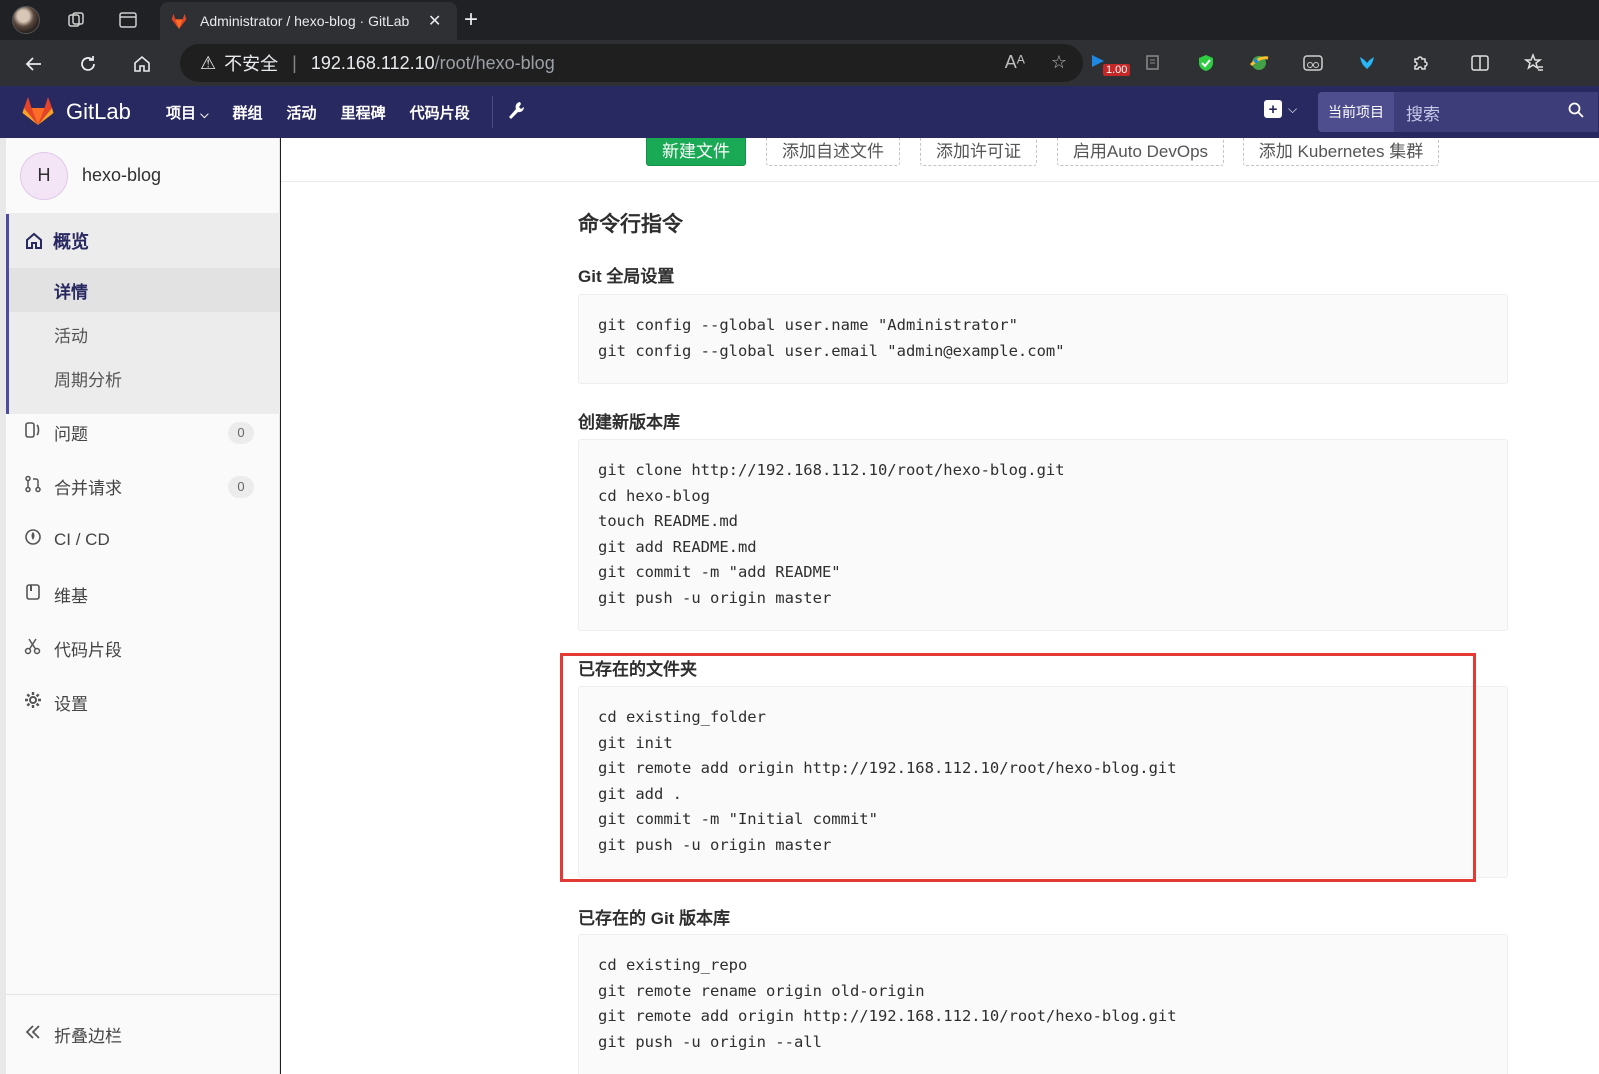  I want to click on project-name: hexo-blog, so click(121, 175).